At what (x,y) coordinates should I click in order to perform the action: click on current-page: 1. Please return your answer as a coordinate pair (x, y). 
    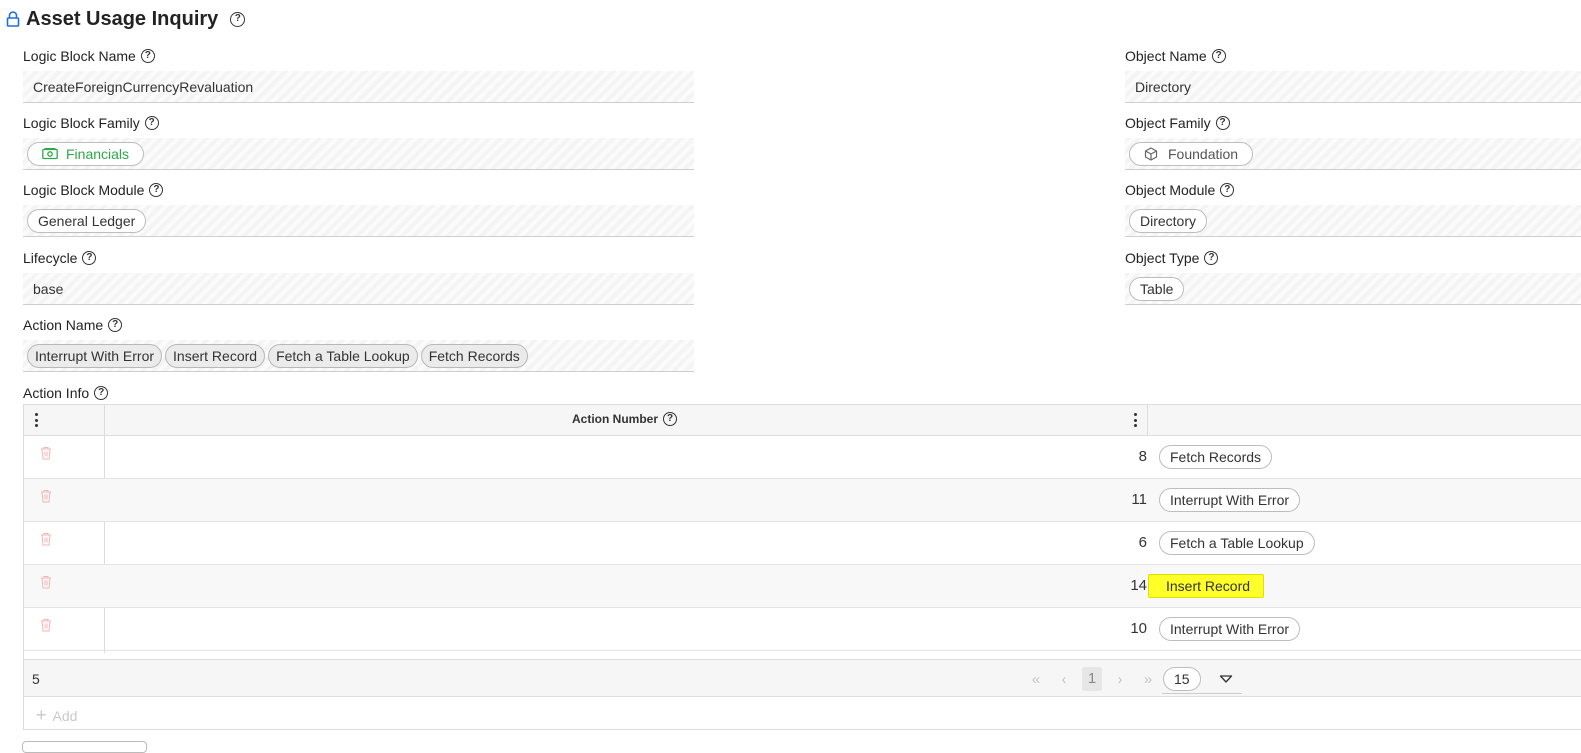
    Looking at the image, I should click on (1092, 679).